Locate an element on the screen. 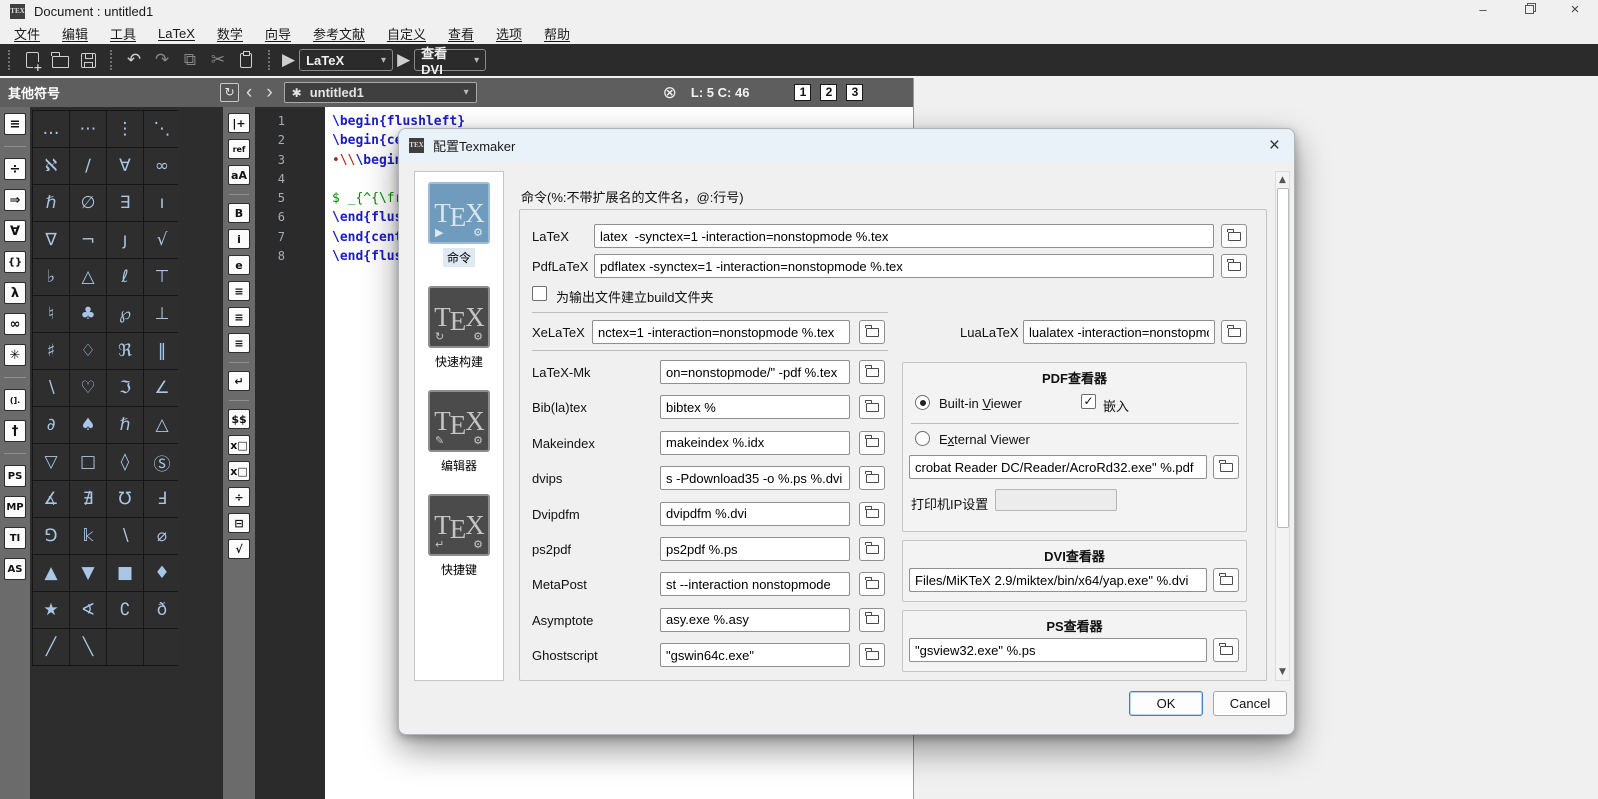 The width and height of the screenshot is (1598, 799). new-document-button is located at coordinates (32, 60).